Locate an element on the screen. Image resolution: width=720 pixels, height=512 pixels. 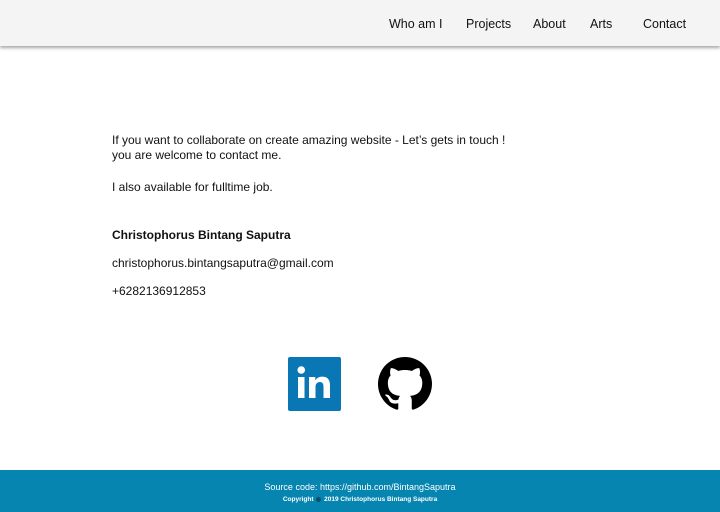
nav-link-arts: Arts is located at coordinates (601, 24).